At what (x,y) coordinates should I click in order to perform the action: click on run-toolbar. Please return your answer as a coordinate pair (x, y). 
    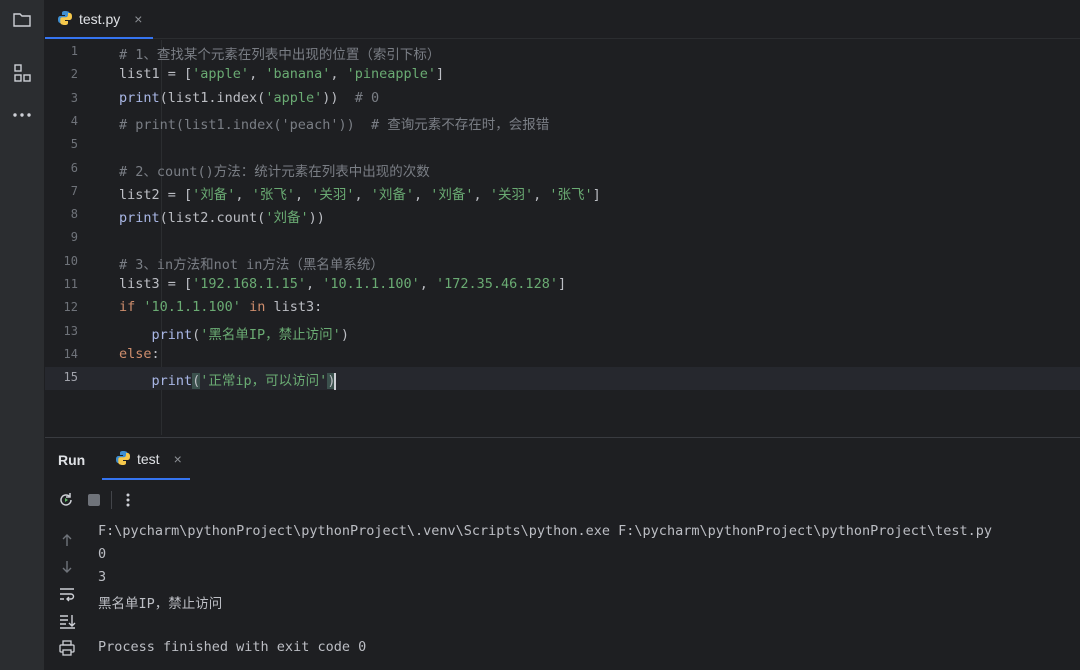
    Looking at the image, I should click on (562, 500).